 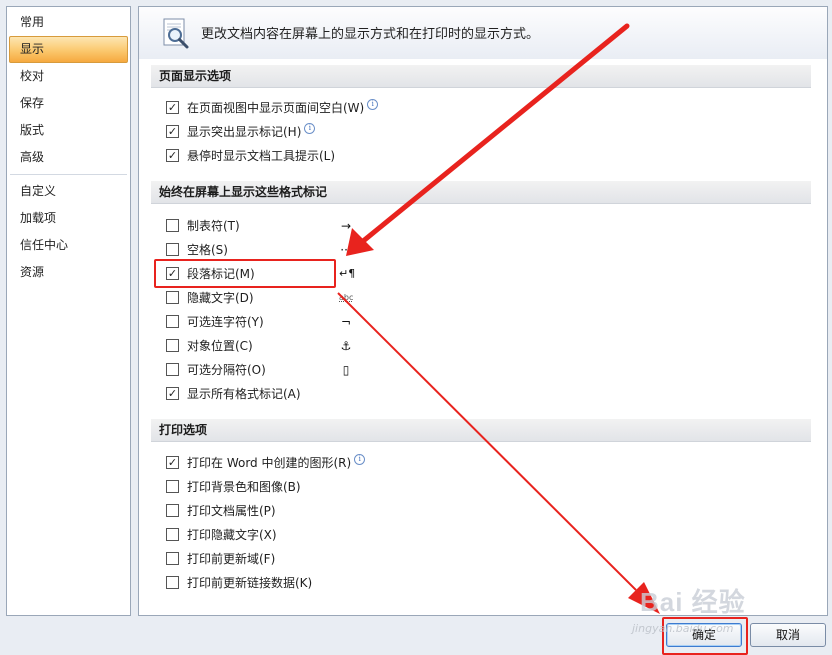 I want to click on checkbox-update-links, so click(x=172, y=582).